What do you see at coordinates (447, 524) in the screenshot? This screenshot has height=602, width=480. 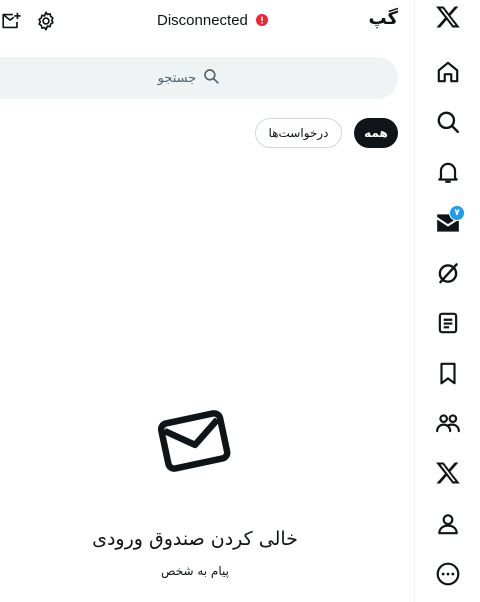 I see `profile-icon` at bounding box center [447, 524].